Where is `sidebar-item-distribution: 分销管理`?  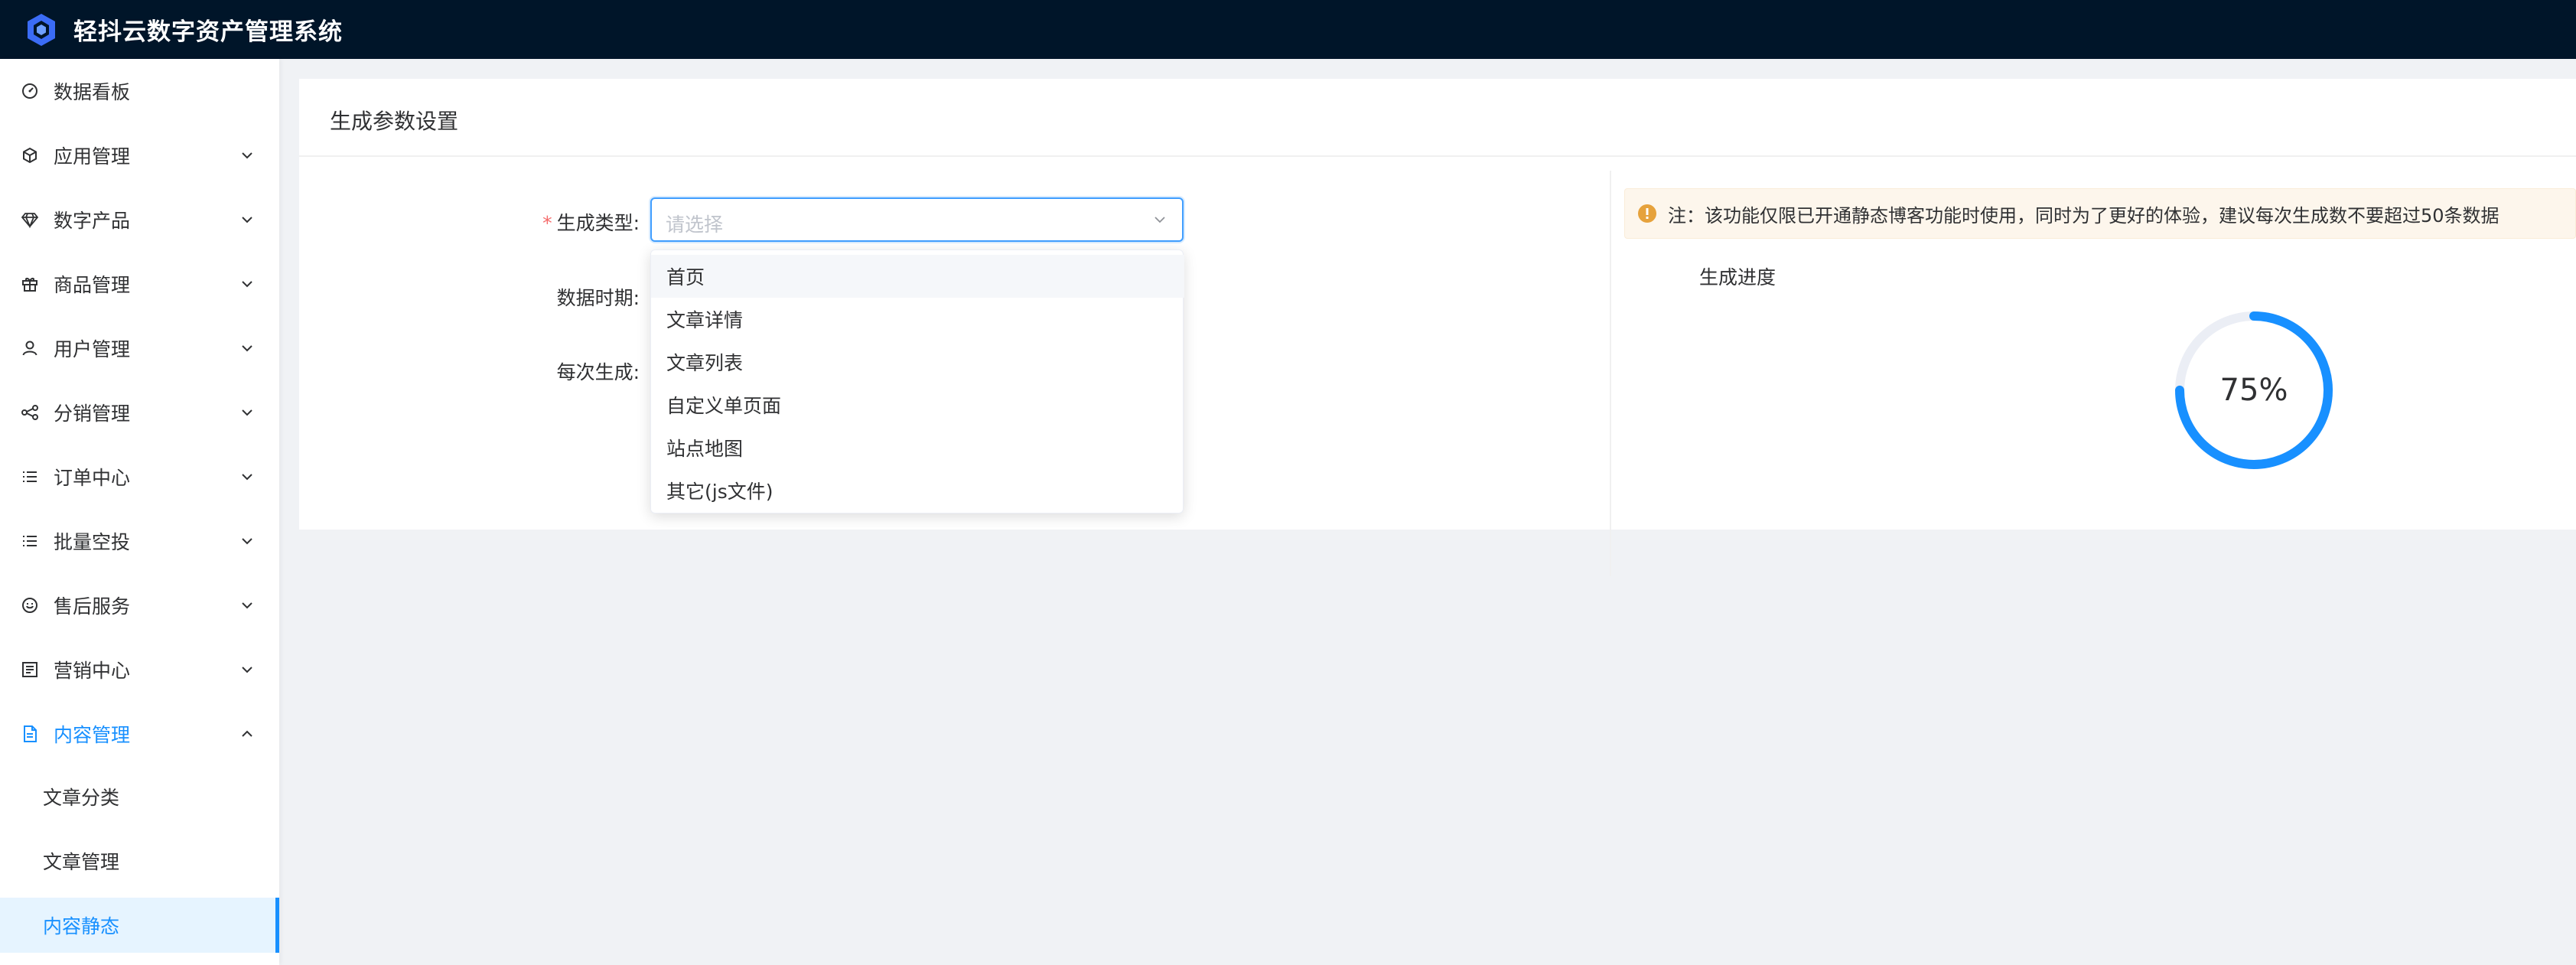
sidebar-item-distribution: 分销管理 is located at coordinates (140, 412).